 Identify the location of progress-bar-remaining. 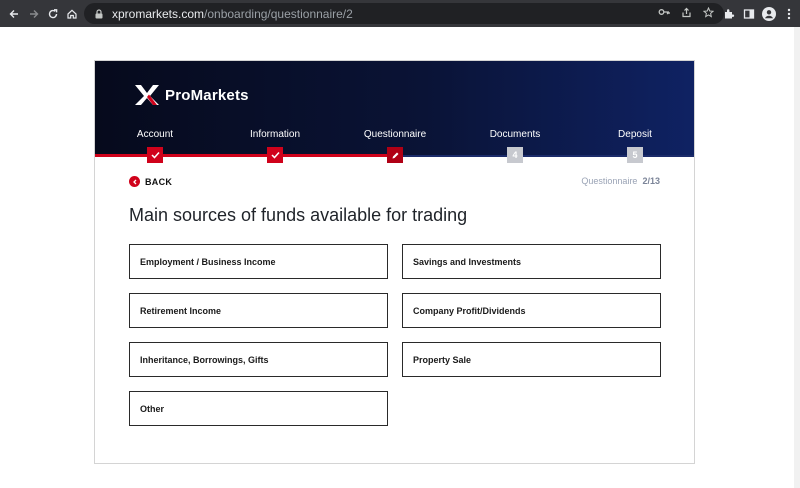
(548, 156).